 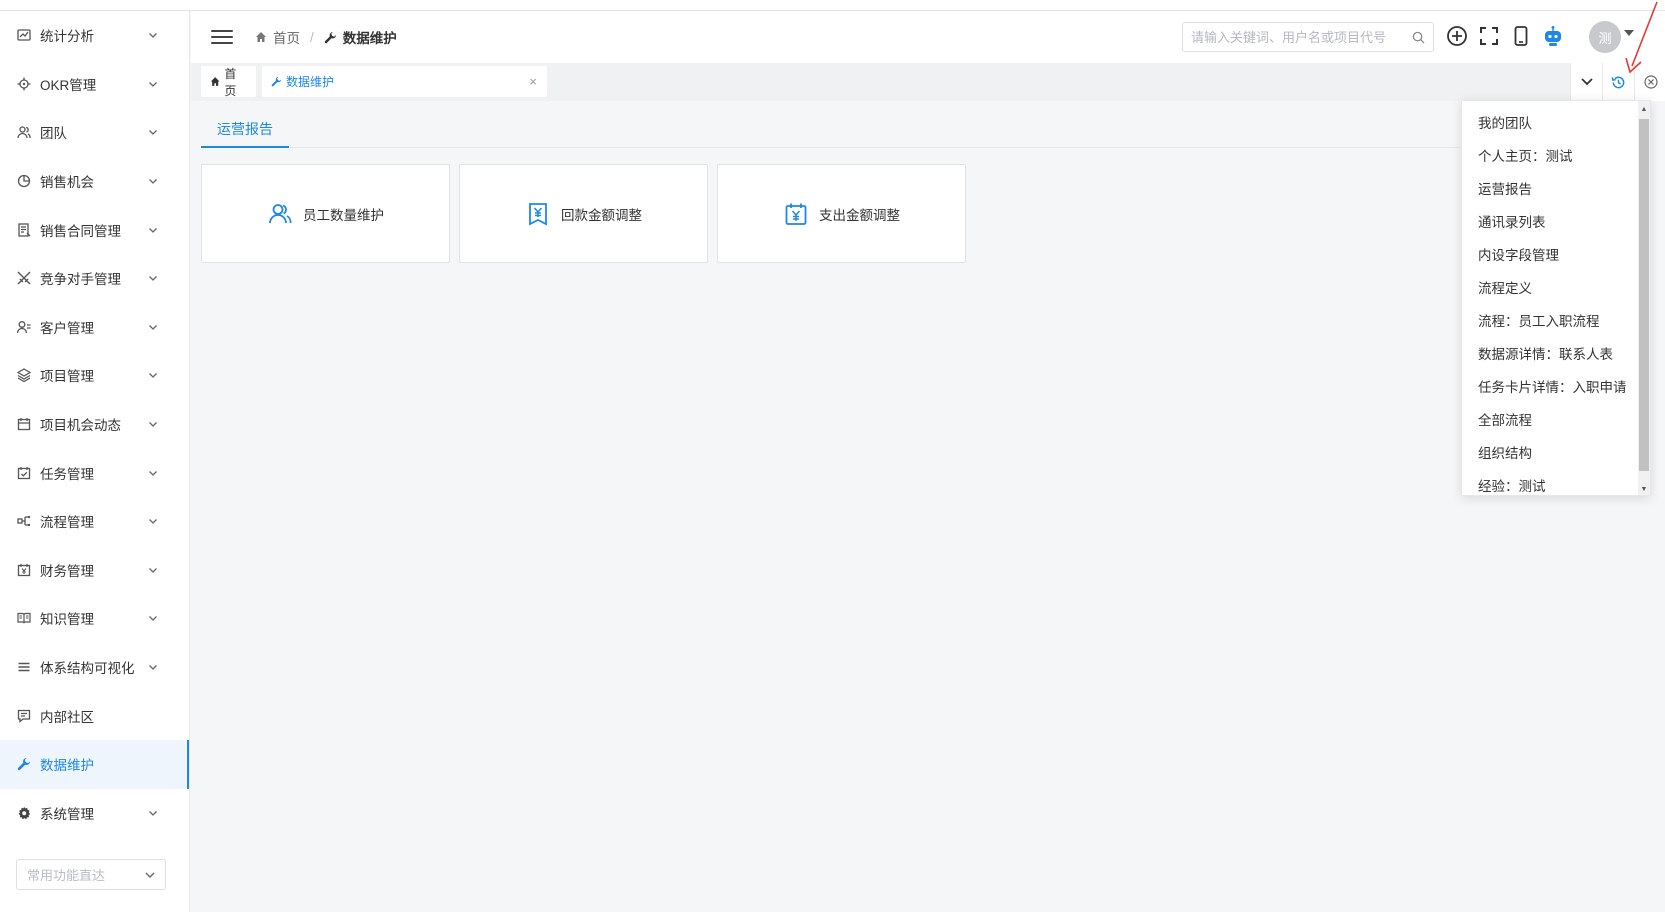 I want to click on sidebar-item-label: 客户管理, so click(x=67, y=328).